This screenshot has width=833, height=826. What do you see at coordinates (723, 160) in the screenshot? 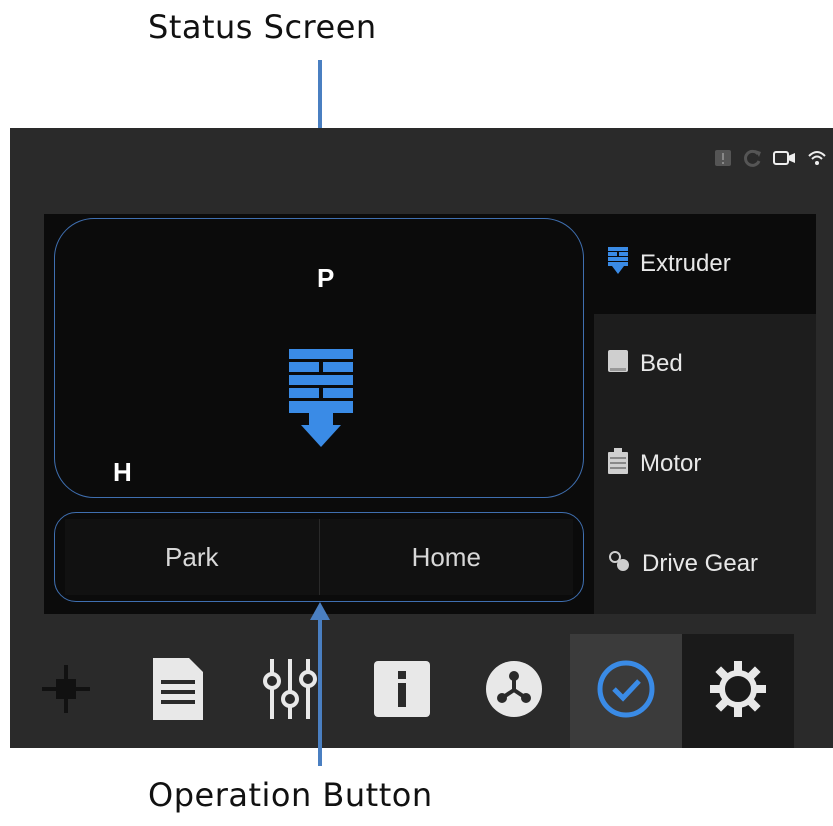
I see `alert-icon` at bounding box center [723, 160].